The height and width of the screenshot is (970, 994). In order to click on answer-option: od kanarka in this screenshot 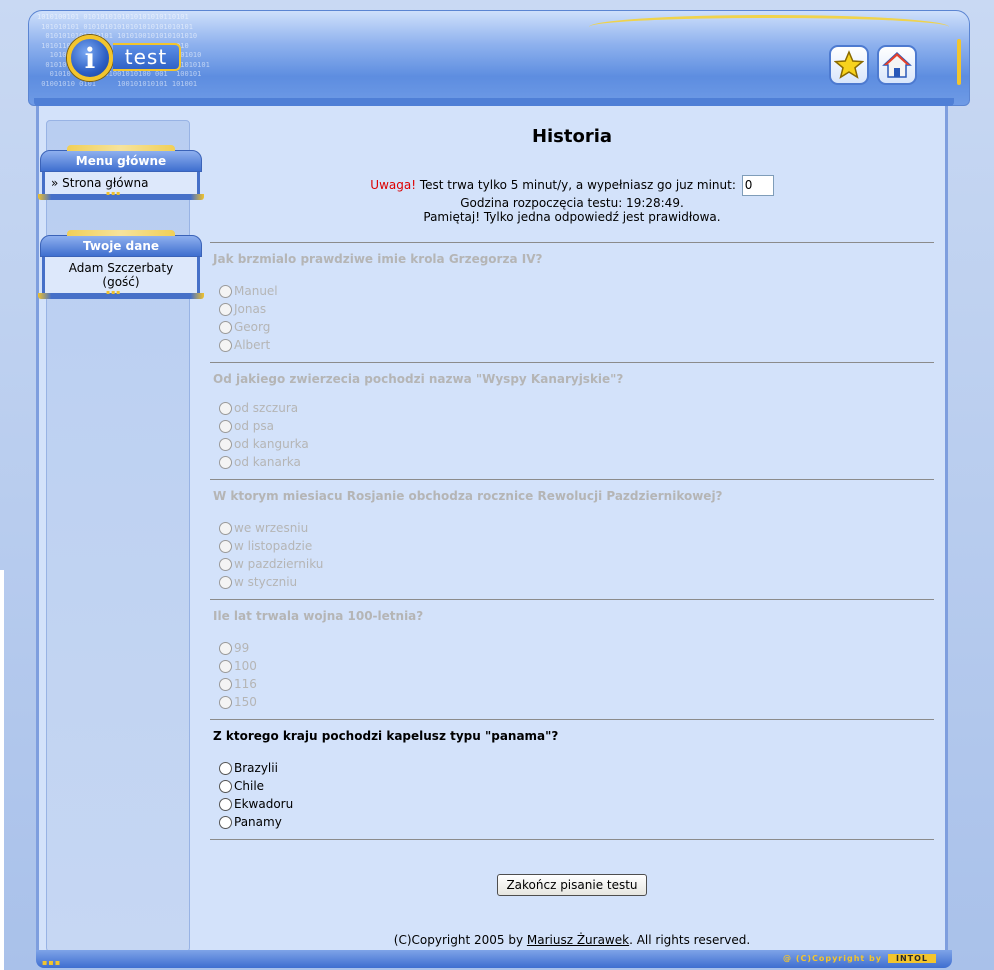, I will do `click(572, 462)`.